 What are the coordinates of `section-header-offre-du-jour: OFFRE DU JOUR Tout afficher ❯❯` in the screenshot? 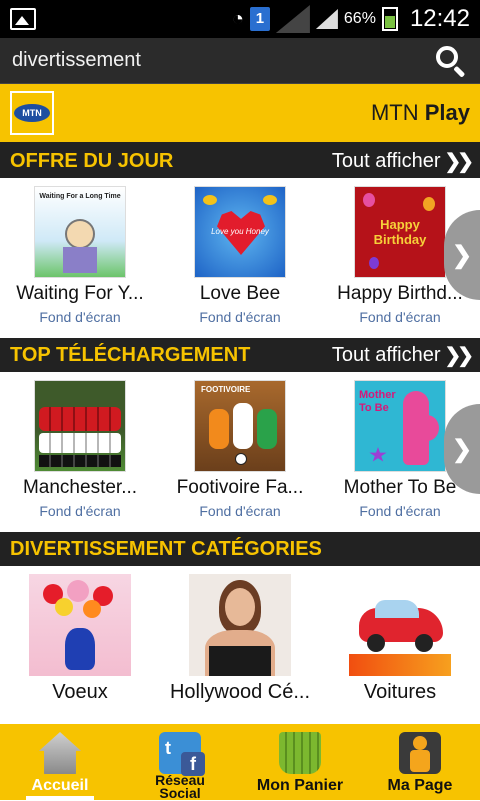 It's located at (240, 161).